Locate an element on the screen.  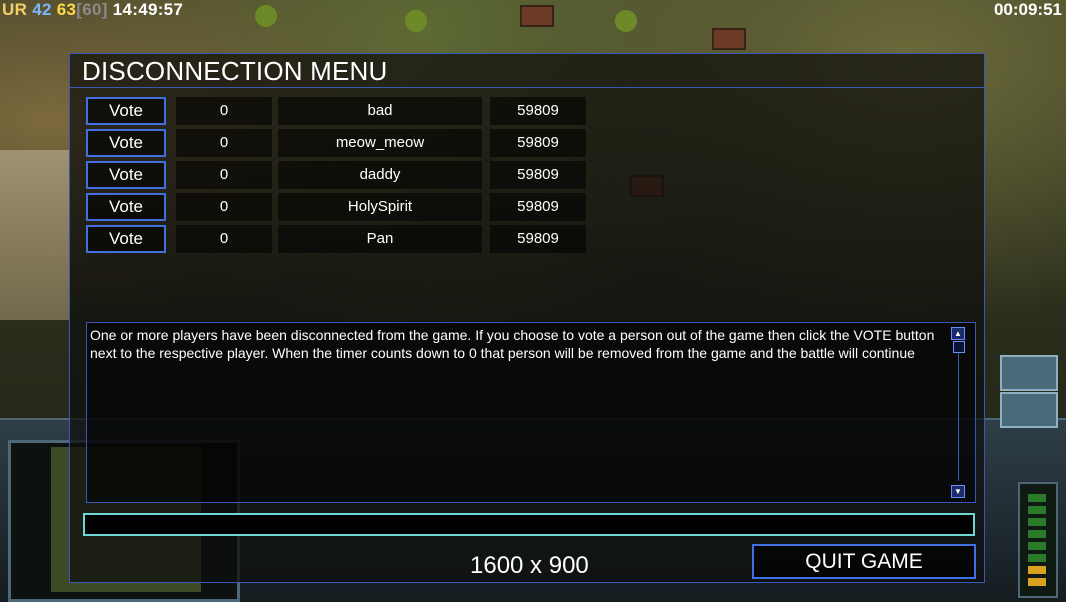
hud-stat-a: 42 is located at coordinates (42, 9).